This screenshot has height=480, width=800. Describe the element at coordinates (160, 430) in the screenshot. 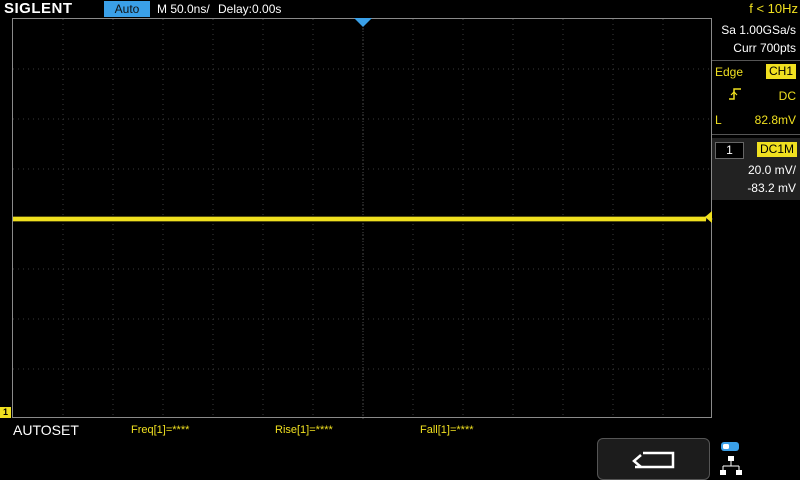

I see `measurement-frequency: Freq[1]=****` at that location.